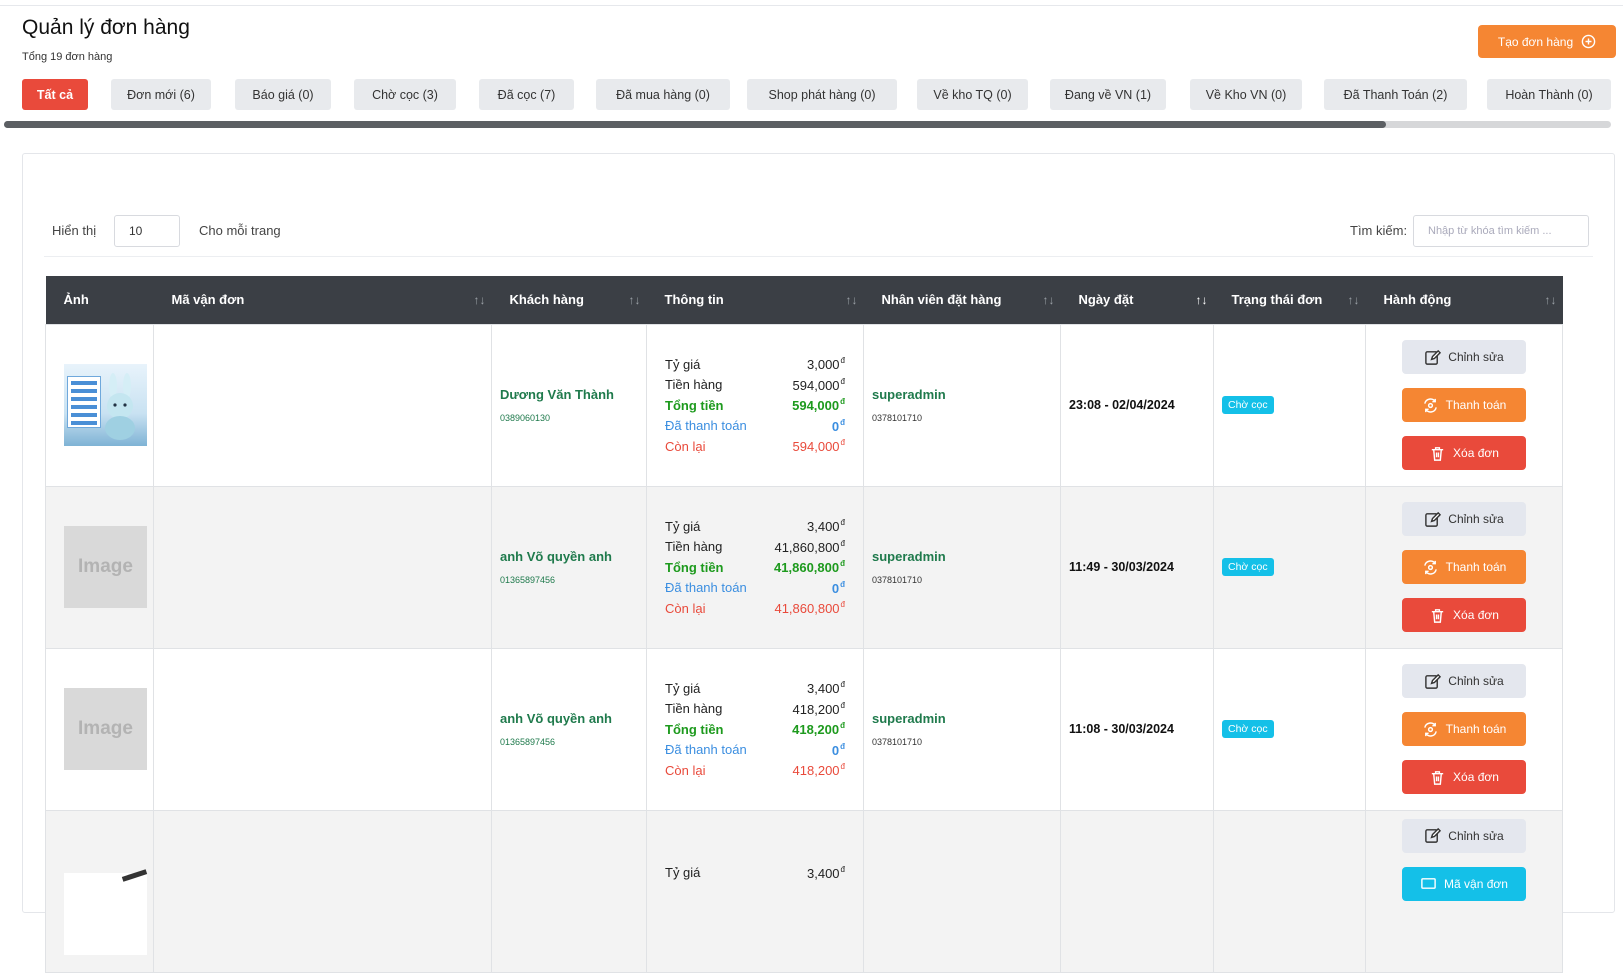  Describe the element at coordinates (1137, 729) in the screenshot. I see `order-date: 11:08 - 30/03/2024` at that location.